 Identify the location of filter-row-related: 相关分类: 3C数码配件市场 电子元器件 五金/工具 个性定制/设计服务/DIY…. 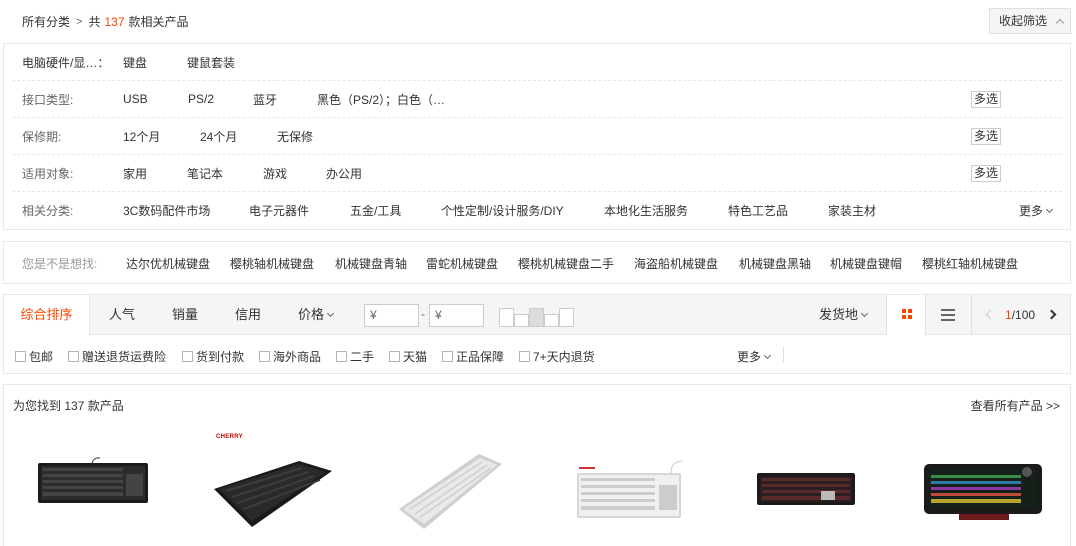
(537, 210).